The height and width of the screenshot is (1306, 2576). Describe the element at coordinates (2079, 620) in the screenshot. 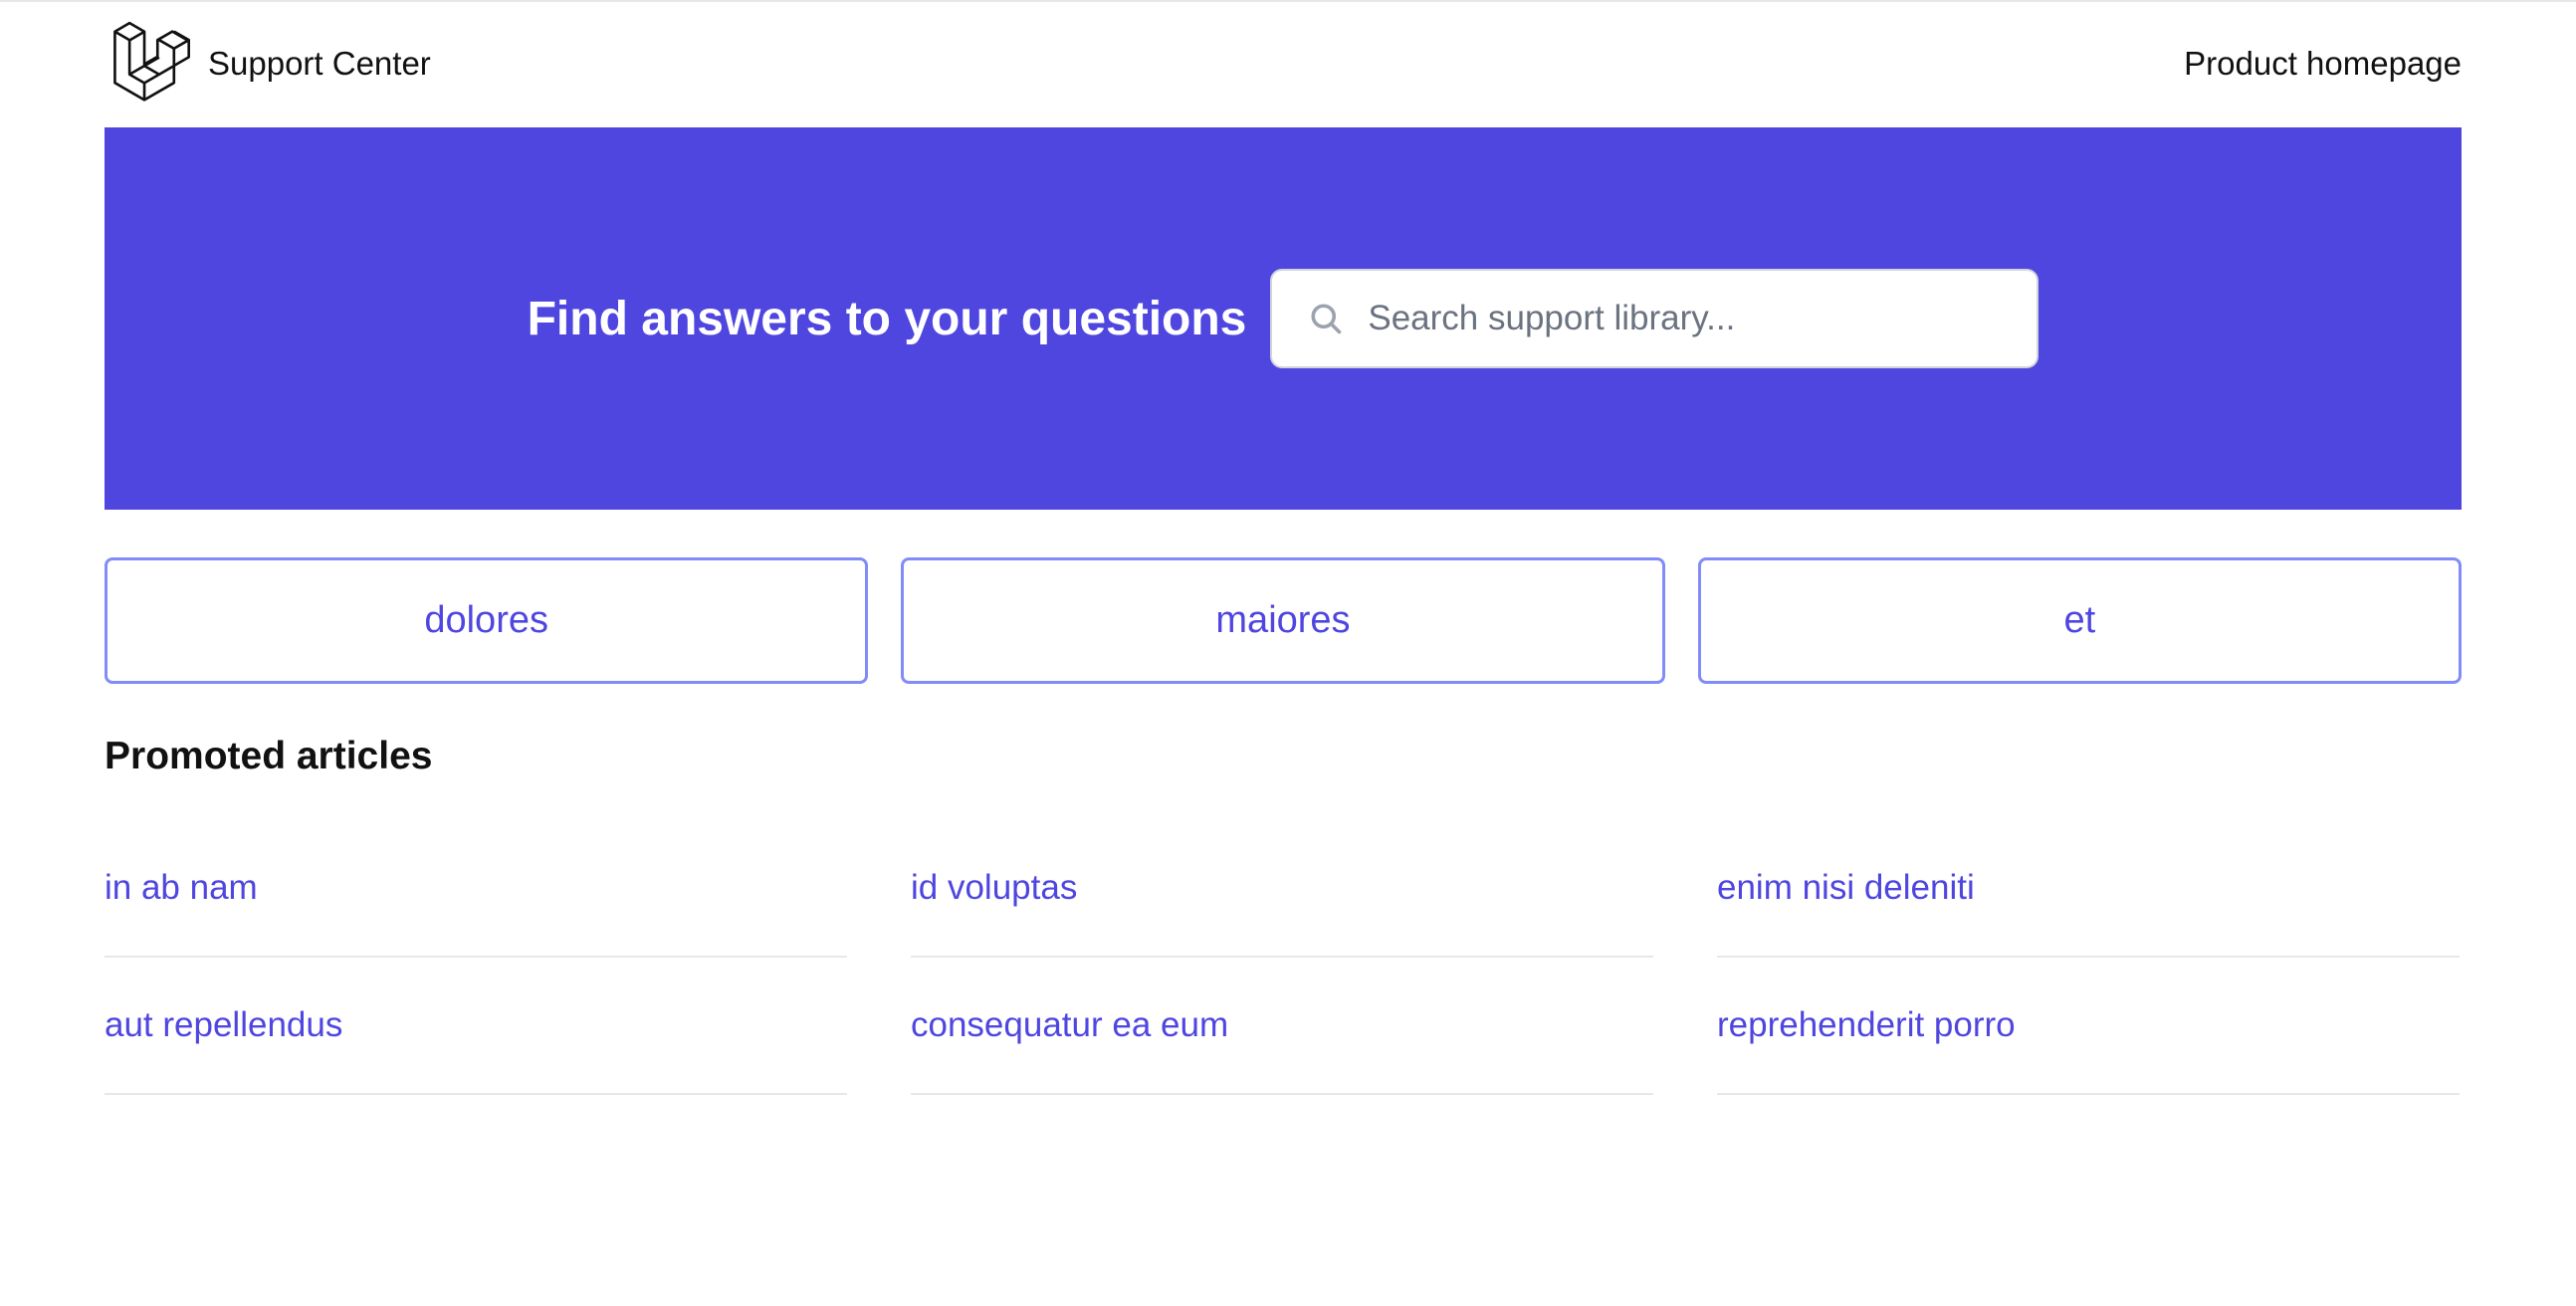

I see `category-button-et: et` at that location.